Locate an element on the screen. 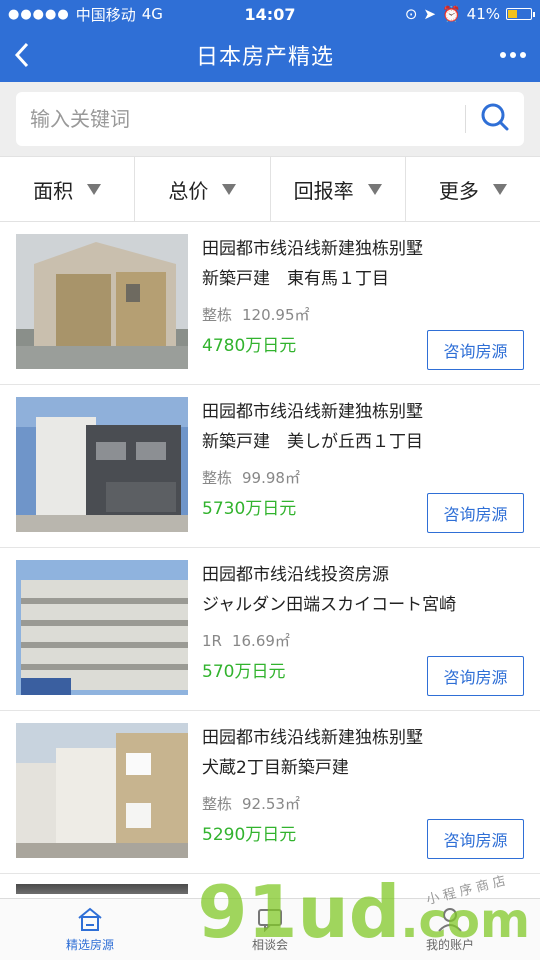 The height and width of the screenshot is (960, 540). listing-subtitle: 犬蔵2丁目新築戸建 is located at coordinates (275, 768).